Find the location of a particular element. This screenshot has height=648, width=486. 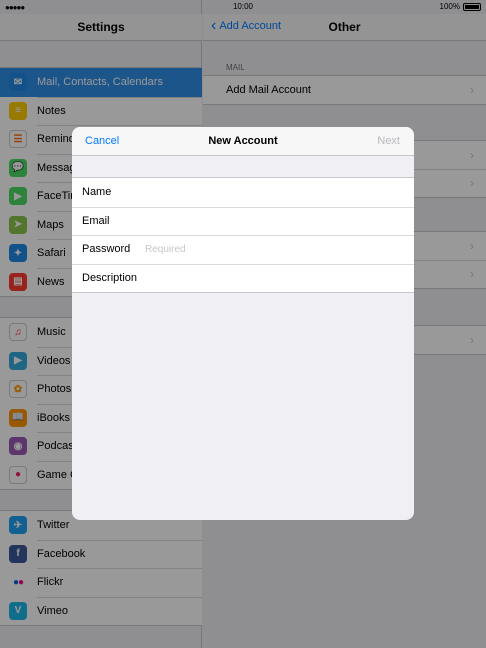

description-row: Description is located at coordinates (243, 278).